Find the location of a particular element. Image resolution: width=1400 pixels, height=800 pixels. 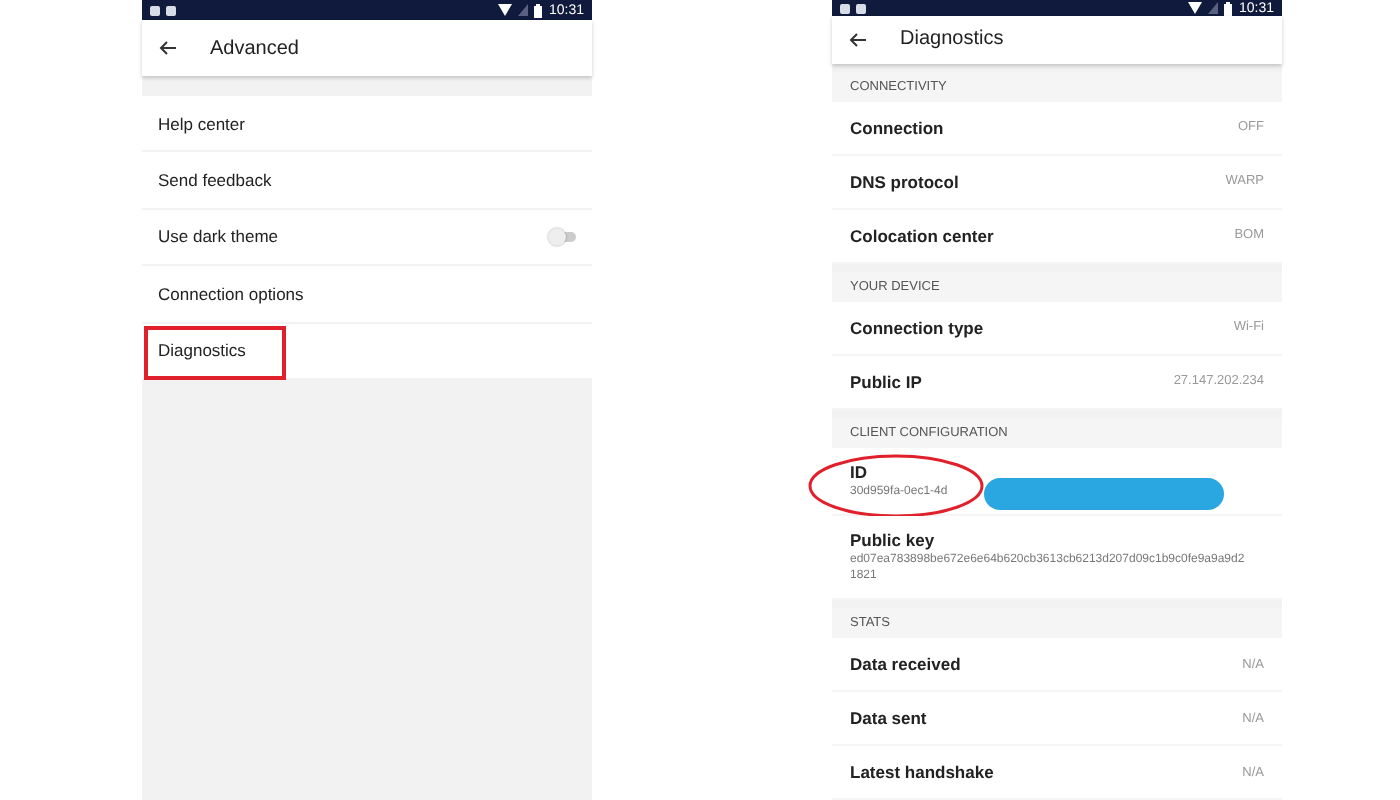

row-label: Public IP is located at coordinates (886, 381).